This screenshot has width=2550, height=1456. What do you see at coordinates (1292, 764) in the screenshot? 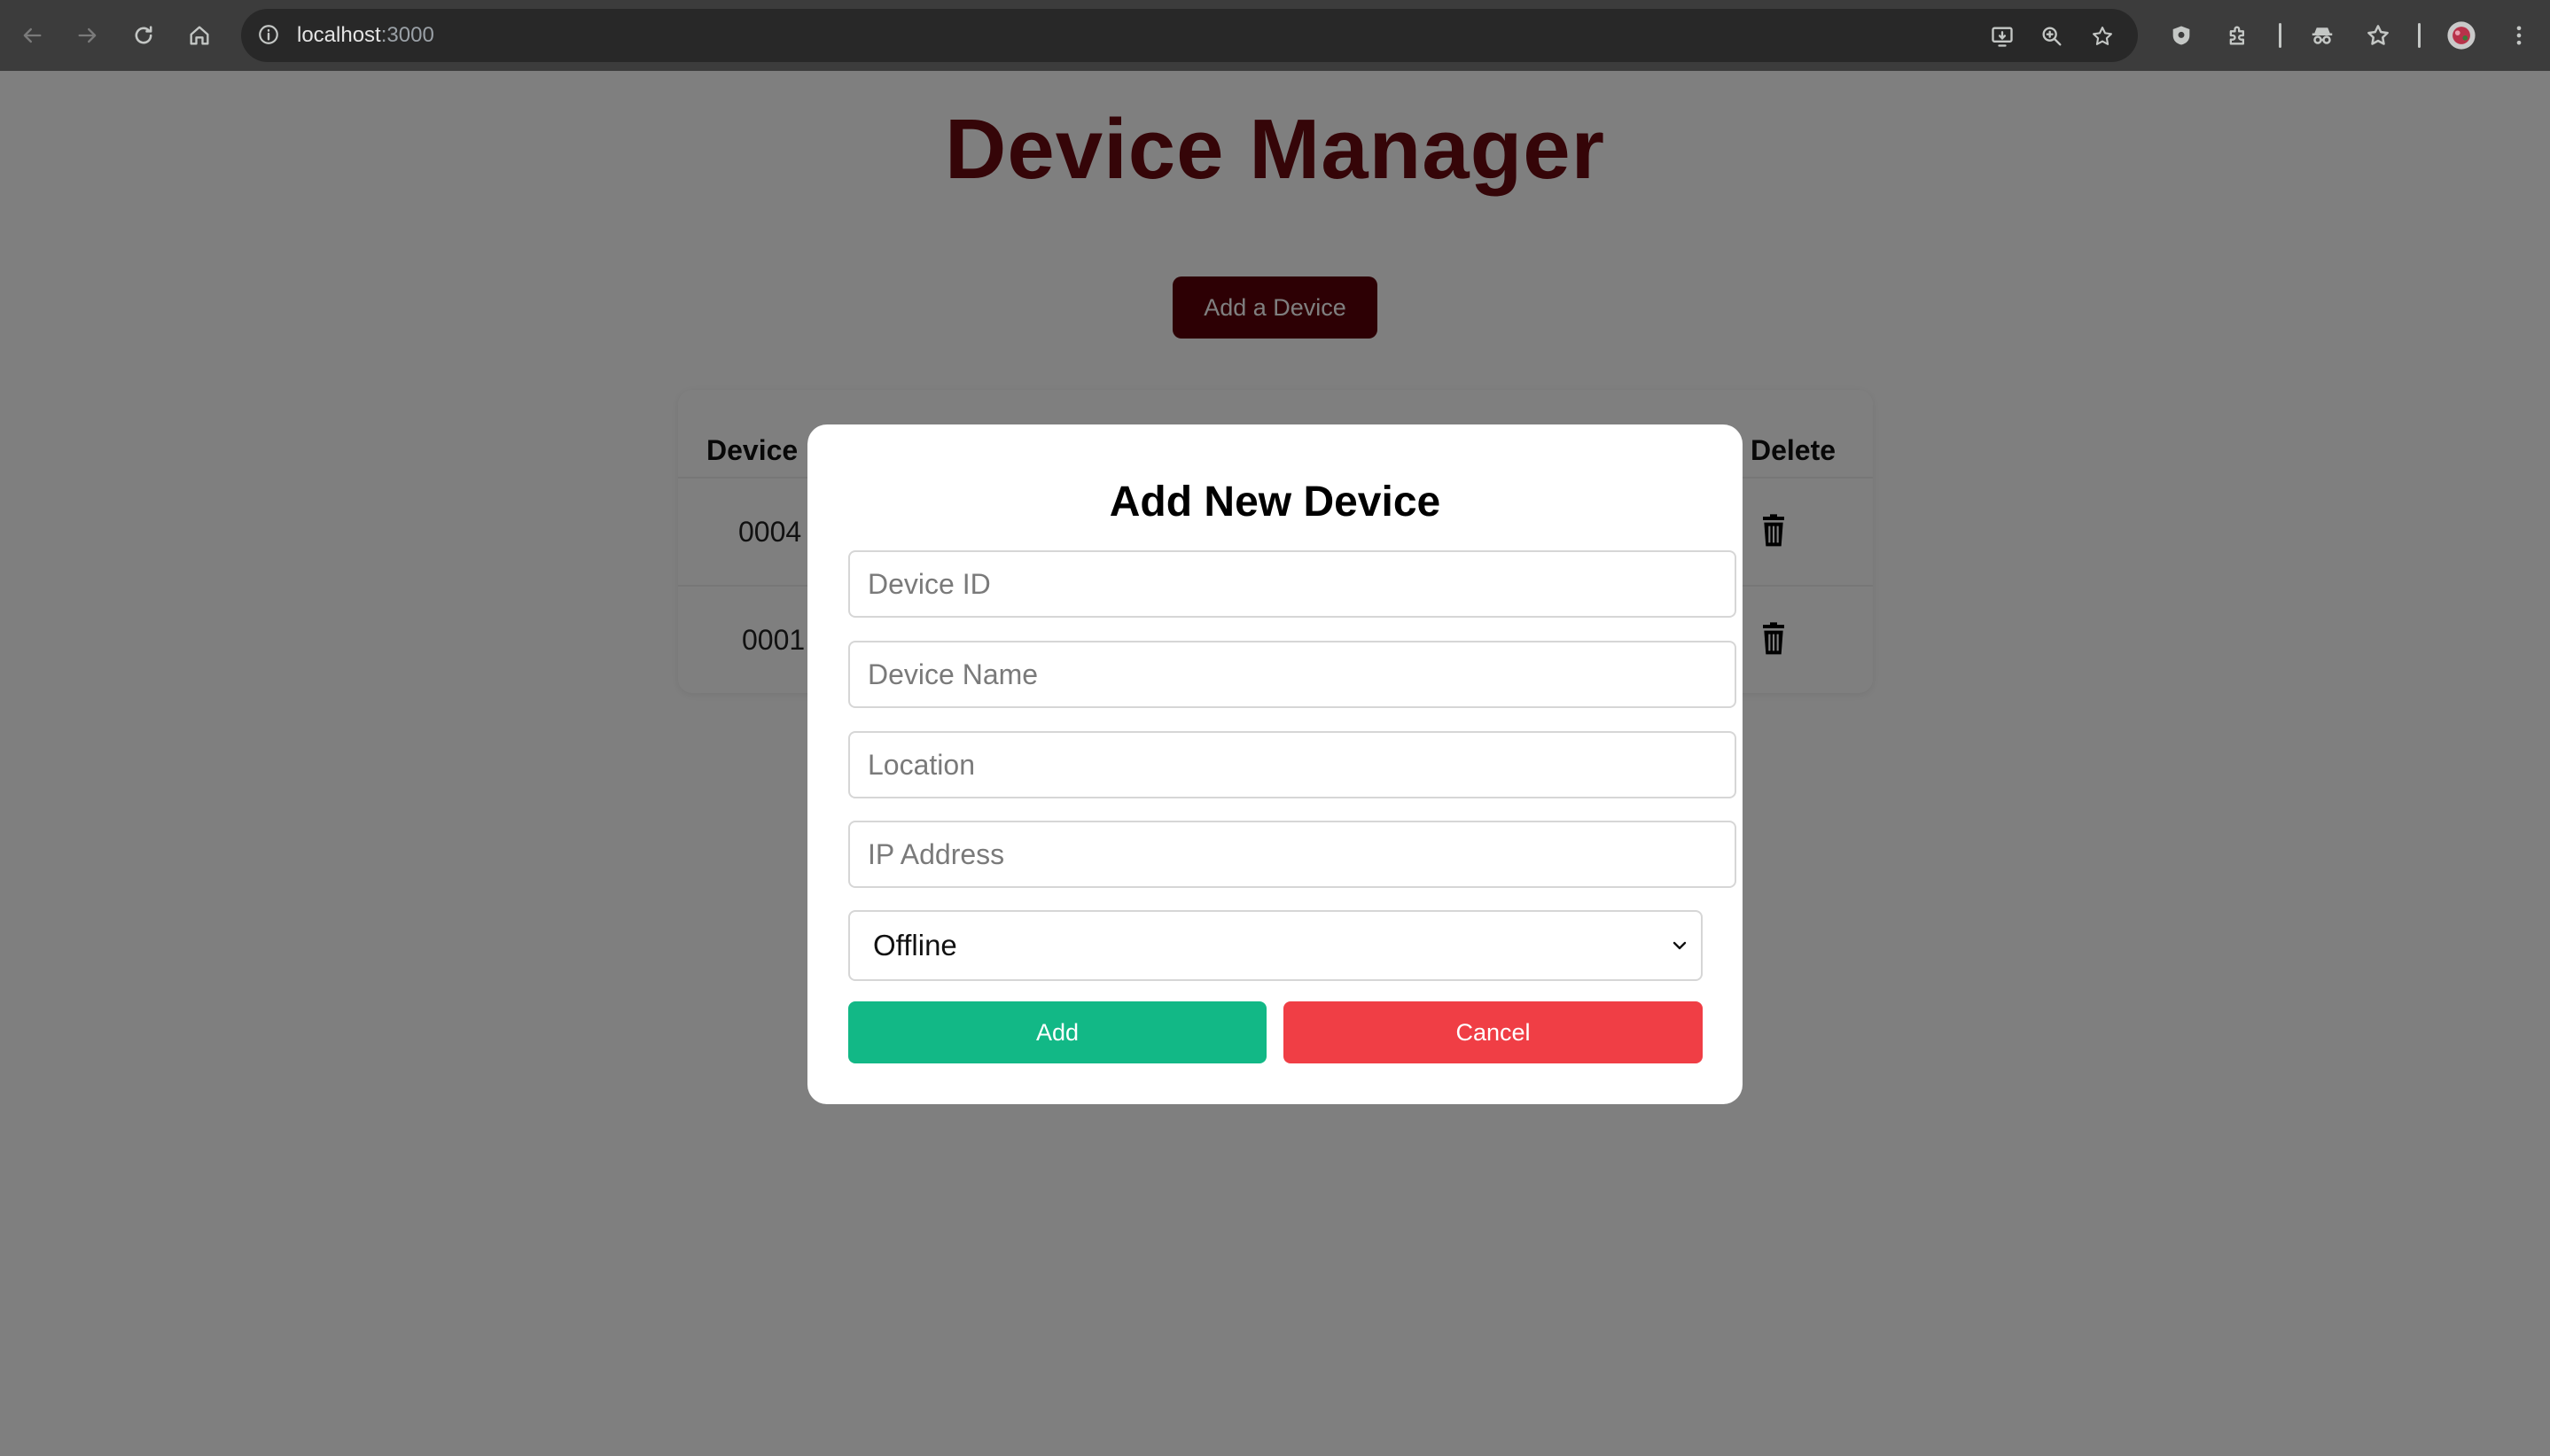
I see `location-input` at bounding box center [1292, 764].